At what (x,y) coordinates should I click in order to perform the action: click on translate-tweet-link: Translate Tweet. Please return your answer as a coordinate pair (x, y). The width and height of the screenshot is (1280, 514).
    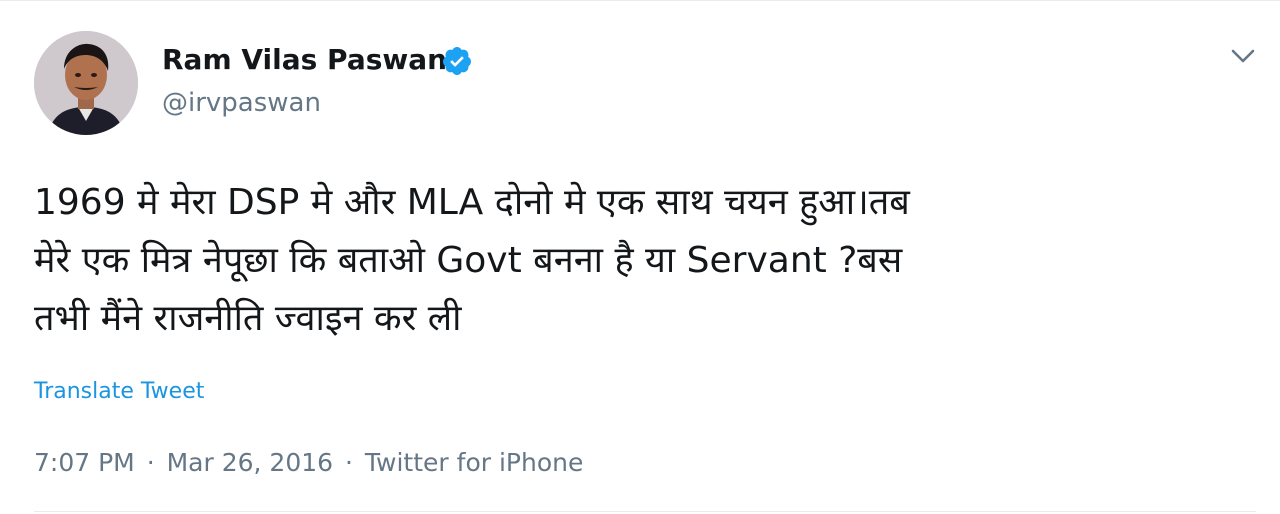
    Looking at the image, I should click on (119, 392).